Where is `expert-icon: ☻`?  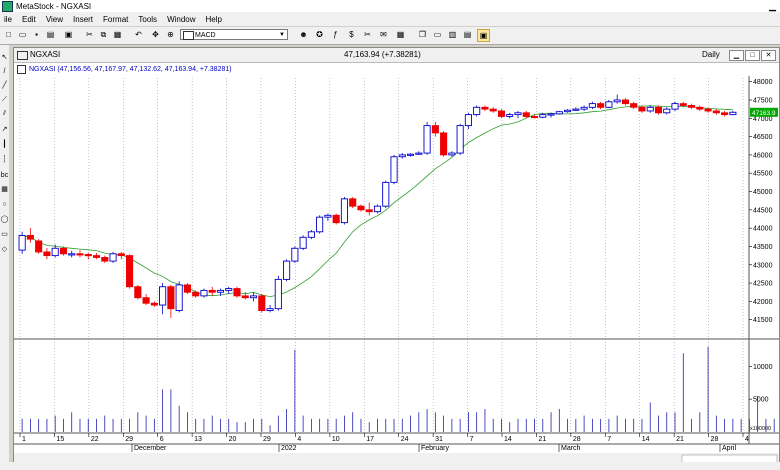
expert-icon: ☻ is located at coordinates (303, 34).